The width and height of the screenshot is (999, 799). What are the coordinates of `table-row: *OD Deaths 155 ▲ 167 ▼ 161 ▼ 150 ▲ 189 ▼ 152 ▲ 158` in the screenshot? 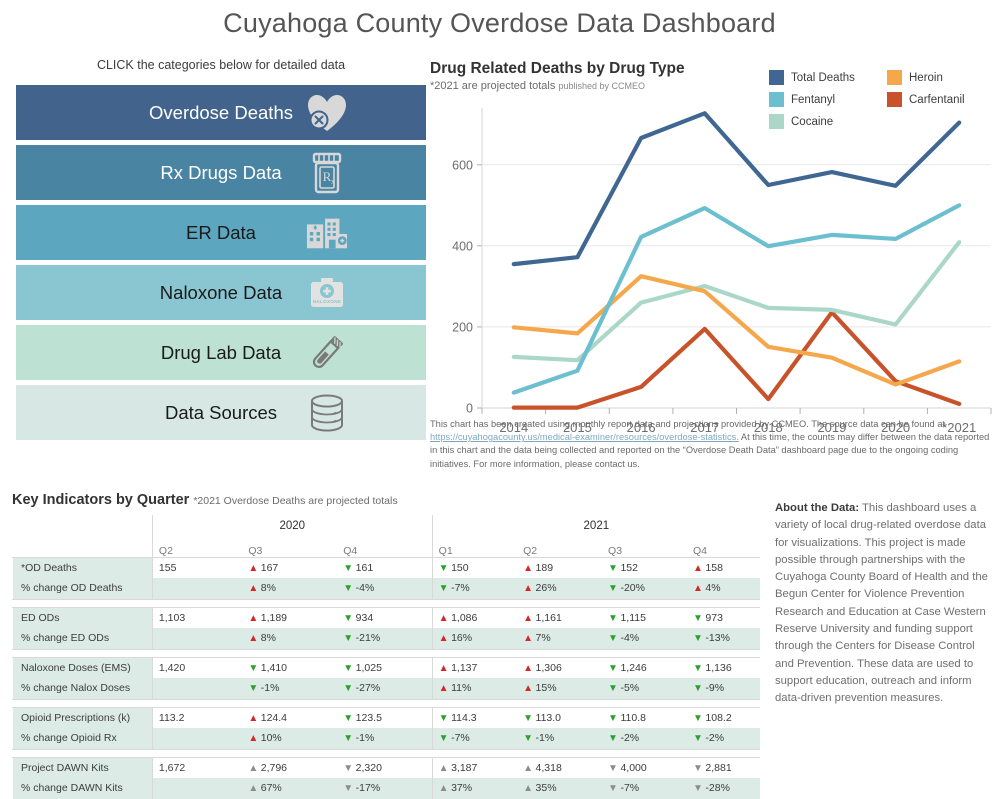 It's located at (386, 567).